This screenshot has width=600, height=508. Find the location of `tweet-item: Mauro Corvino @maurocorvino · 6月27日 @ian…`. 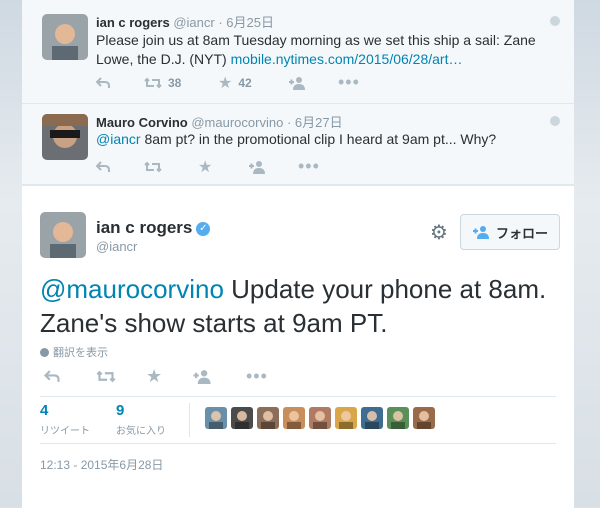

tweet-item: Mauro Corvino @maurocorvino · 6月27日 @ian… is located at coordinates (298, 144).